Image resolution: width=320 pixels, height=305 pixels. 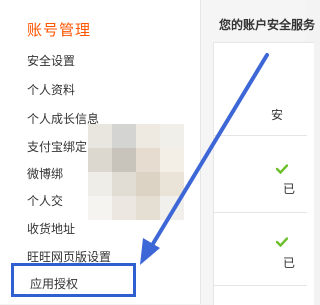 I want to click on sidebar-item-app-authorization: 应用授权, so click(x=73, y=280).